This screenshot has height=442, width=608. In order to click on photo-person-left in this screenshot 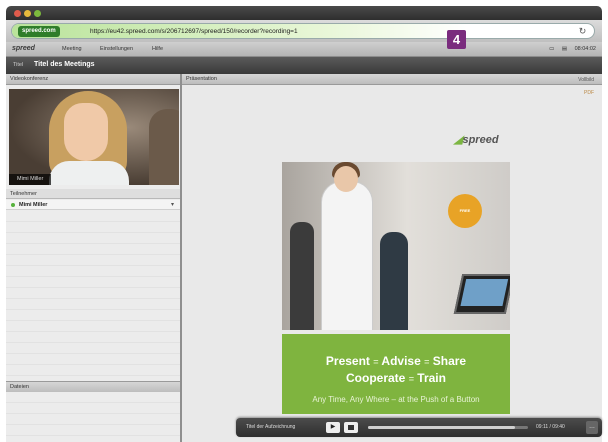, I will do `click(302, 276)`.